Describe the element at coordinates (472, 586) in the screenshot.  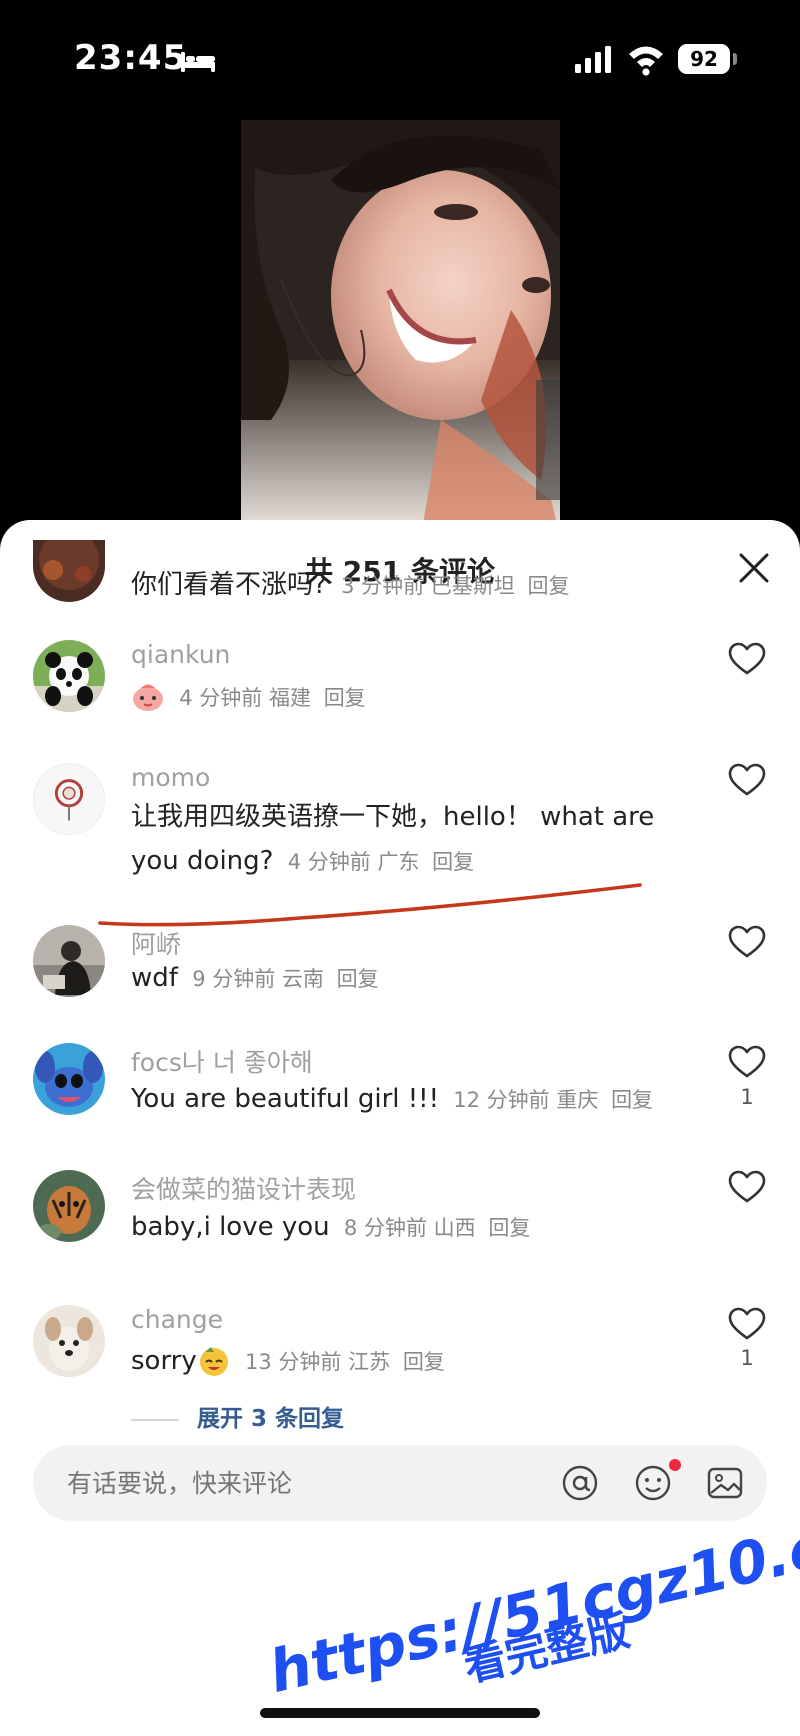
I see `comment-location: 巴基斯坦` at that location.